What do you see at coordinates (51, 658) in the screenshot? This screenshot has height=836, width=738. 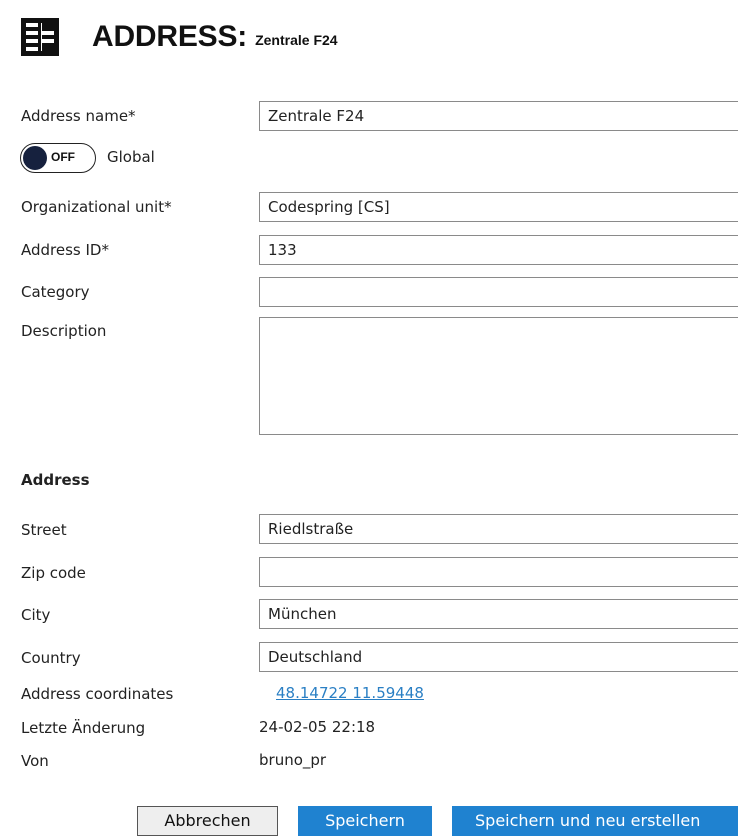 I see `country-label: Country` at bounding box center [51, 658].